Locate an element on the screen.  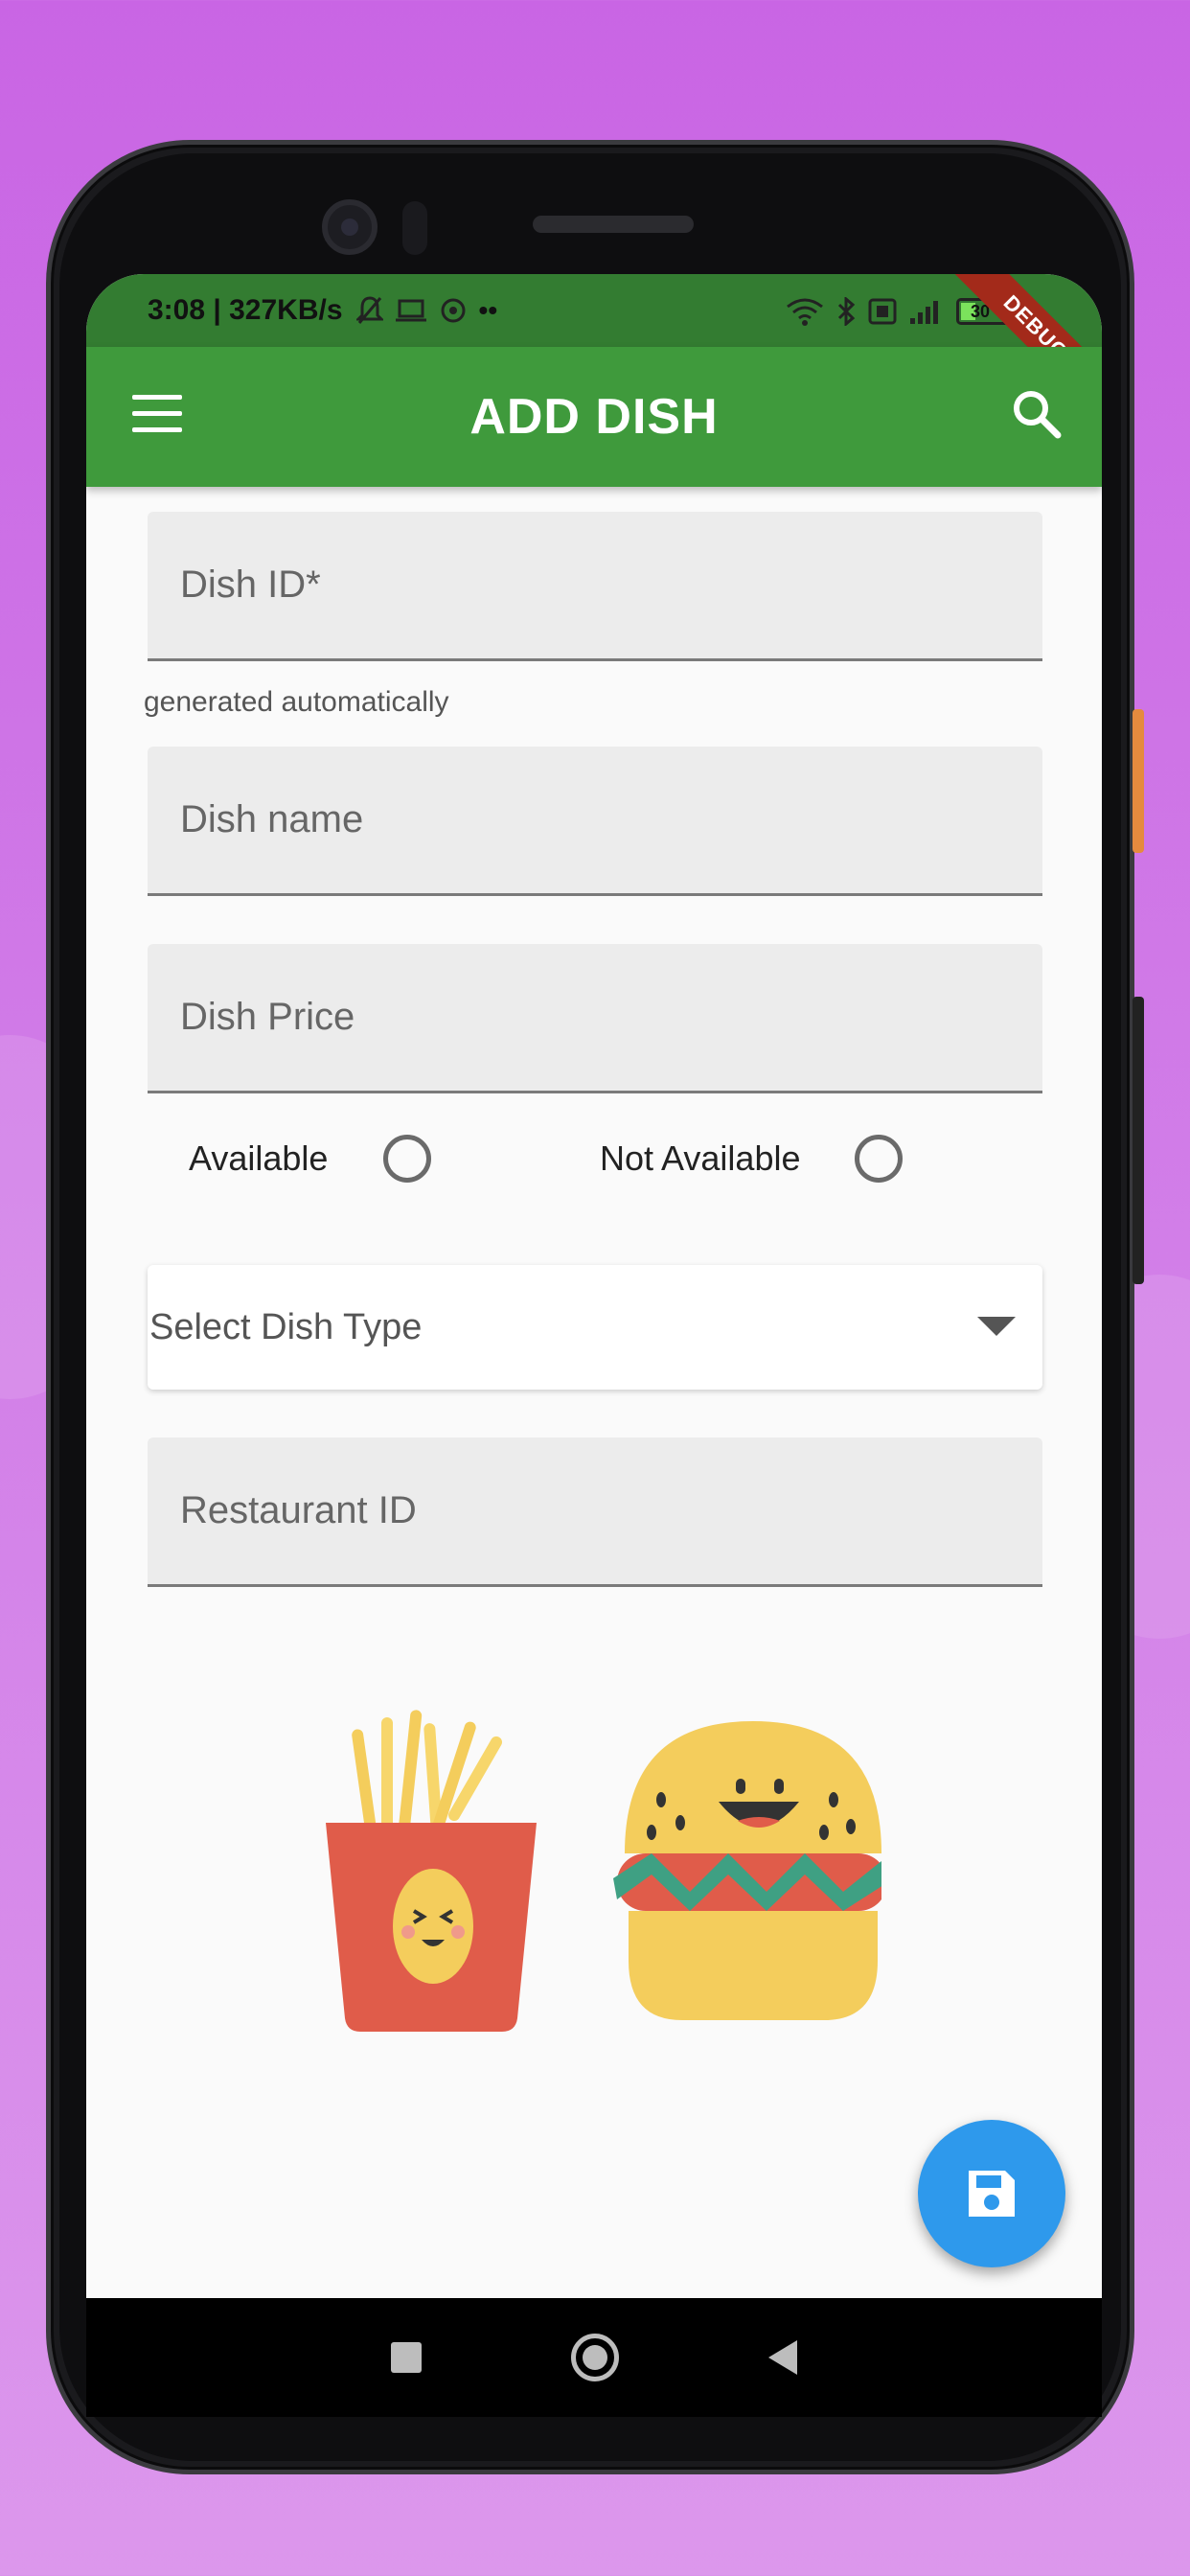
status-bar: 3:08 | 327KB/s •• 30 DEBUG is located at coordinates (594, 350).